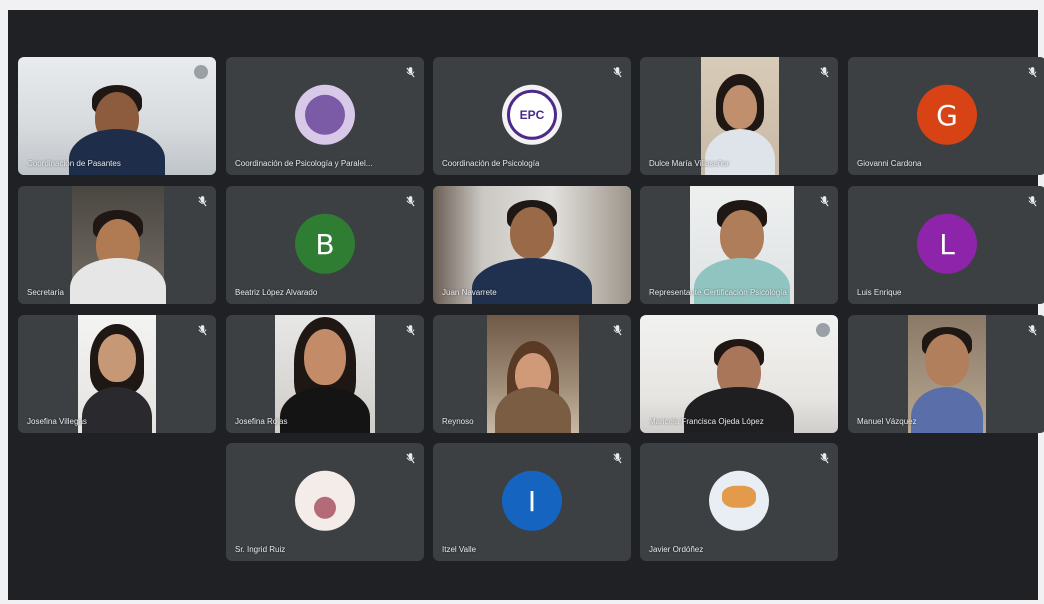 Image resolution: width=1044 pixels, height=604 pixels. What do you see at coordinates (689, 163) in the screenshot?
I see `participant-name: Dulce María Villaseñor` at bounding box center [689, 163].